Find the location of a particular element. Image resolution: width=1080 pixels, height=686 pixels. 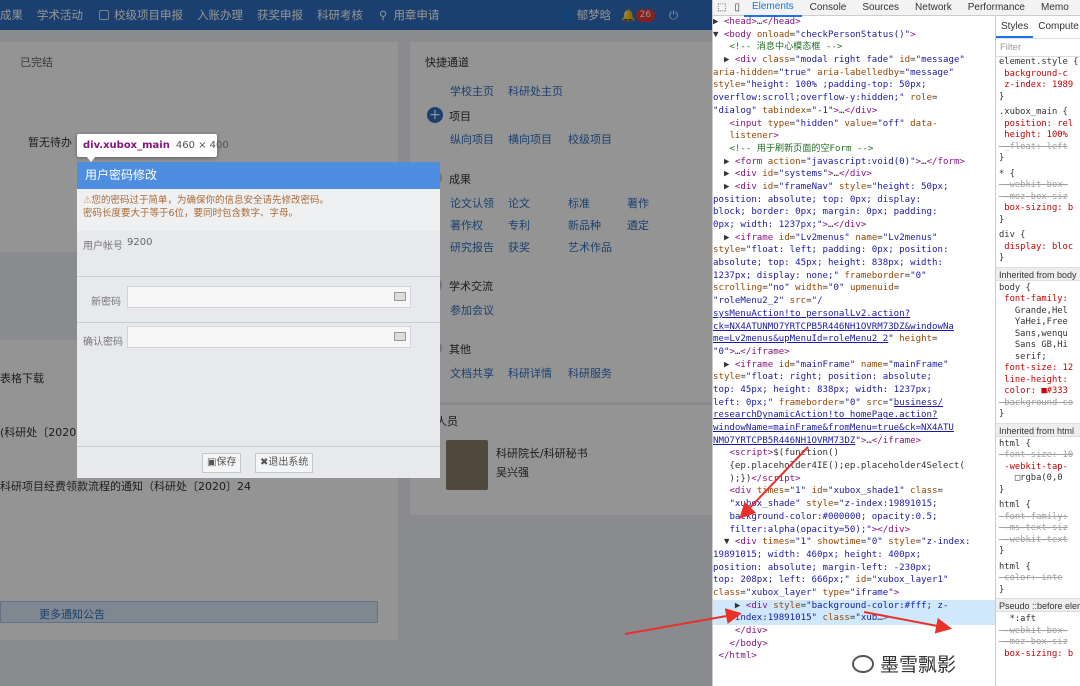

dom-line: <!-- 消息中心模态框 --> is located at coordinates (854, 47).